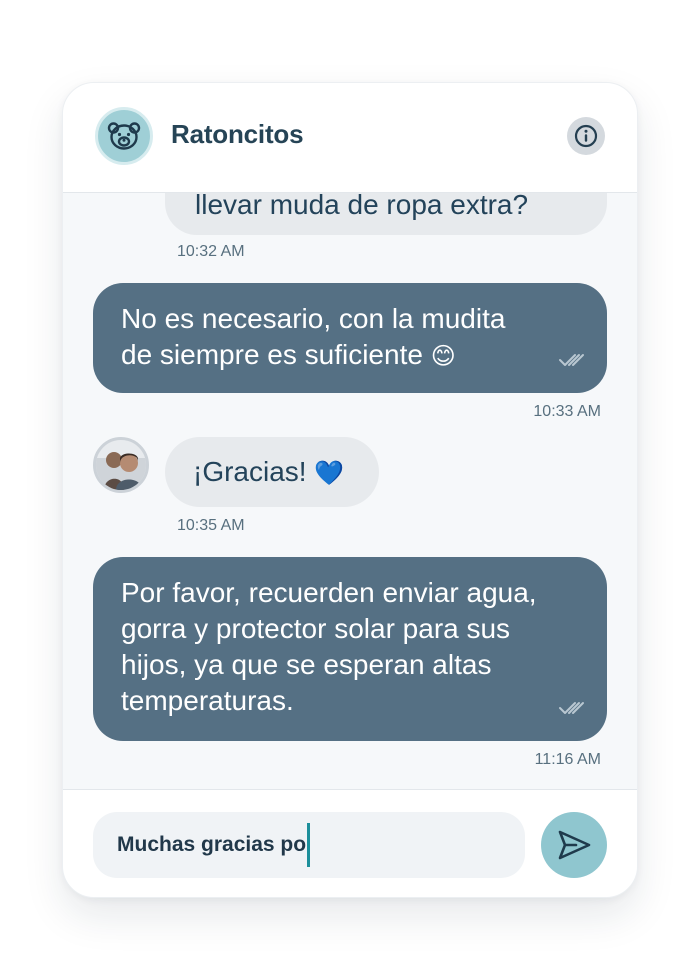  I want to click on message-input-value: Muchas gracias po, so click(212, 844).